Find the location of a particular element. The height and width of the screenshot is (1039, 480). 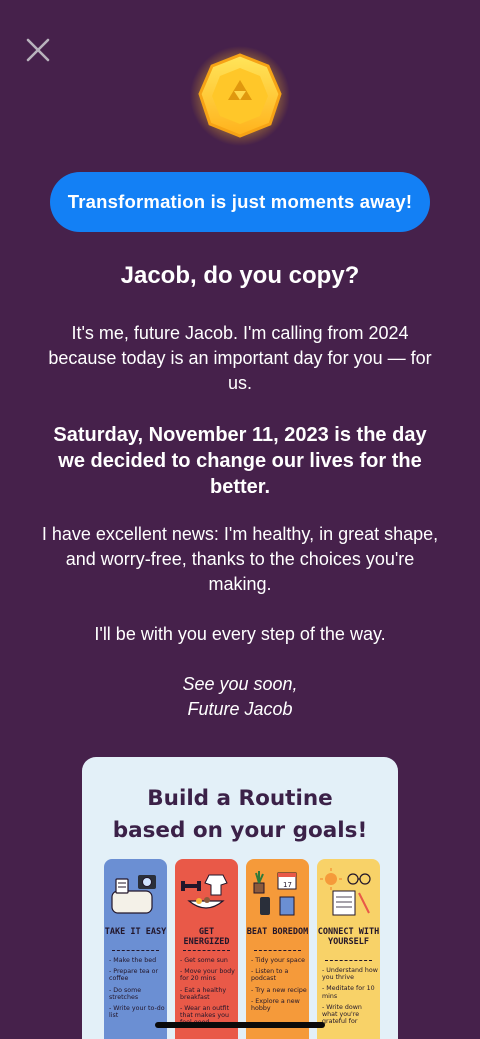

letter-title: Jacob, do you copy? is located at coordinates (240, 275).